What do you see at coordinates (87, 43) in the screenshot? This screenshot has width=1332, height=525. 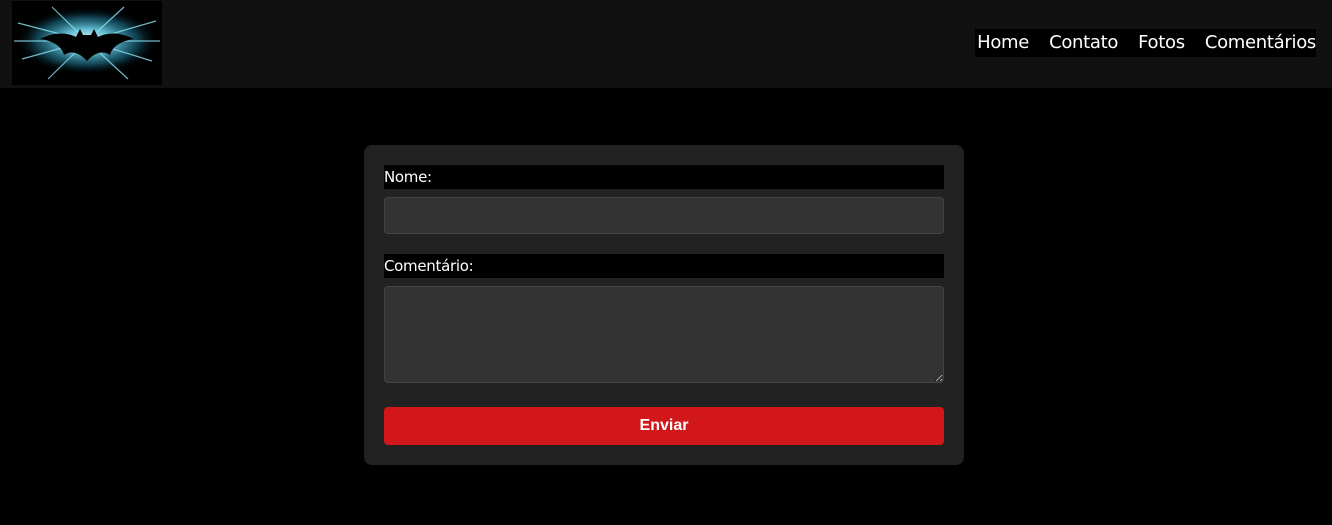 I see `bat-signal-logo-icon` at bounding box center [87, 43].